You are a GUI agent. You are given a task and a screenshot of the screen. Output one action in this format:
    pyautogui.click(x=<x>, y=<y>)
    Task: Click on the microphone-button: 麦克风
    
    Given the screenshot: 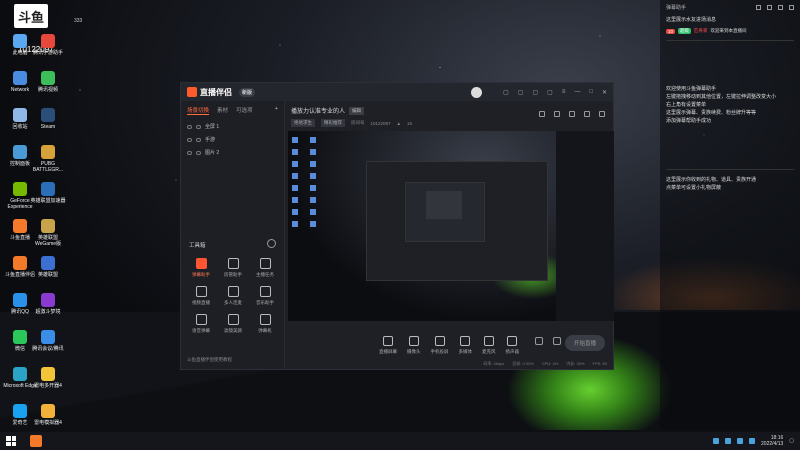 What is the action you would take?
    pyautogui.click(x=489, y=345)
    